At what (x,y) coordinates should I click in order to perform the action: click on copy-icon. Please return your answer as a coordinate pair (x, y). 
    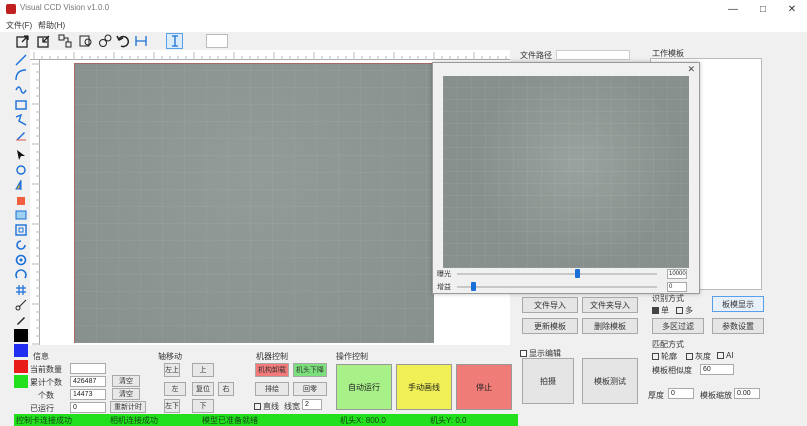
    Looking at the image, I should click on (85, 41).